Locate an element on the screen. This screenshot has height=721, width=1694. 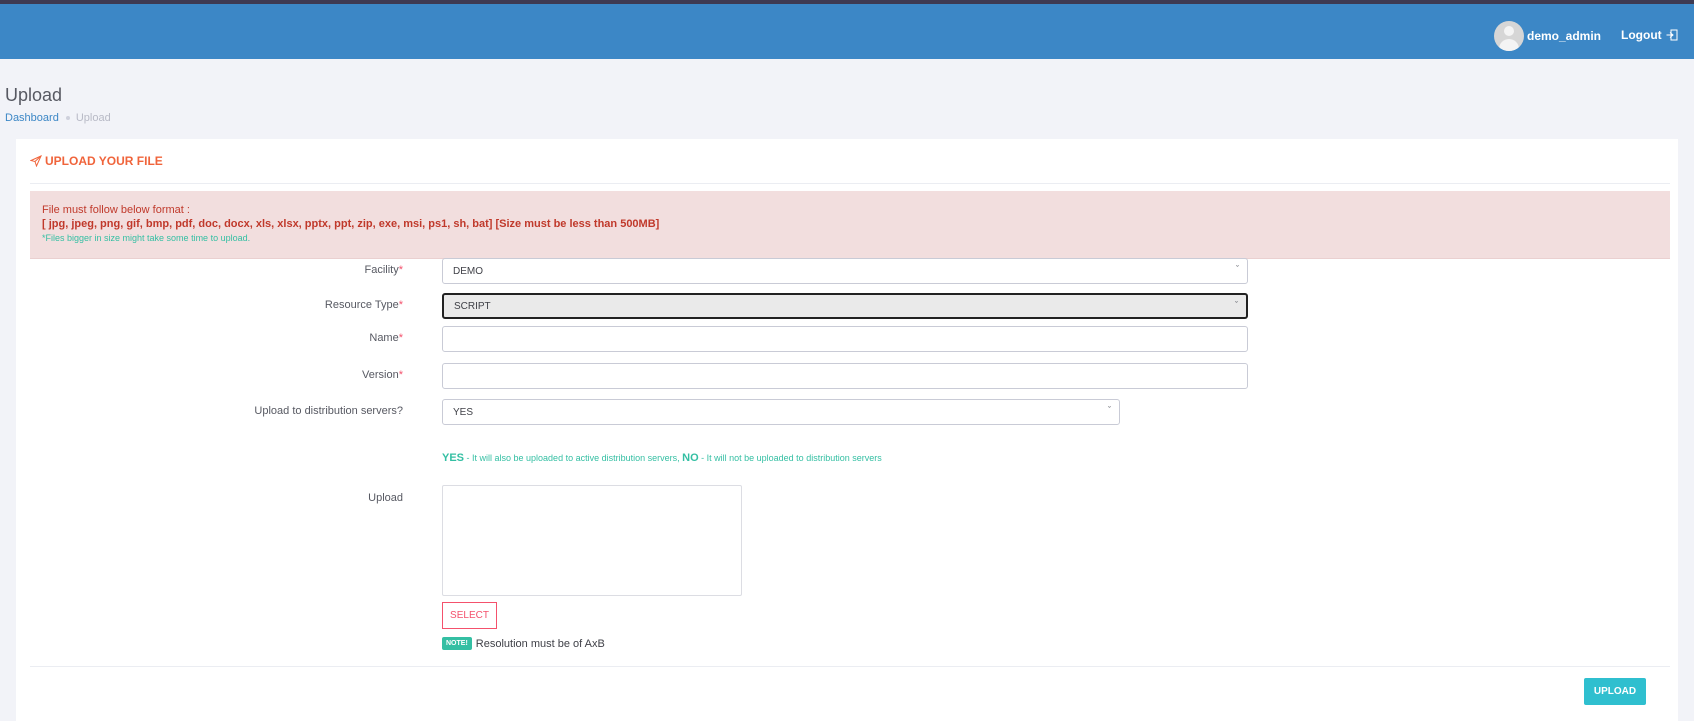
breadcrumb: Dashboard Upload is located at coordinates (58, 118).